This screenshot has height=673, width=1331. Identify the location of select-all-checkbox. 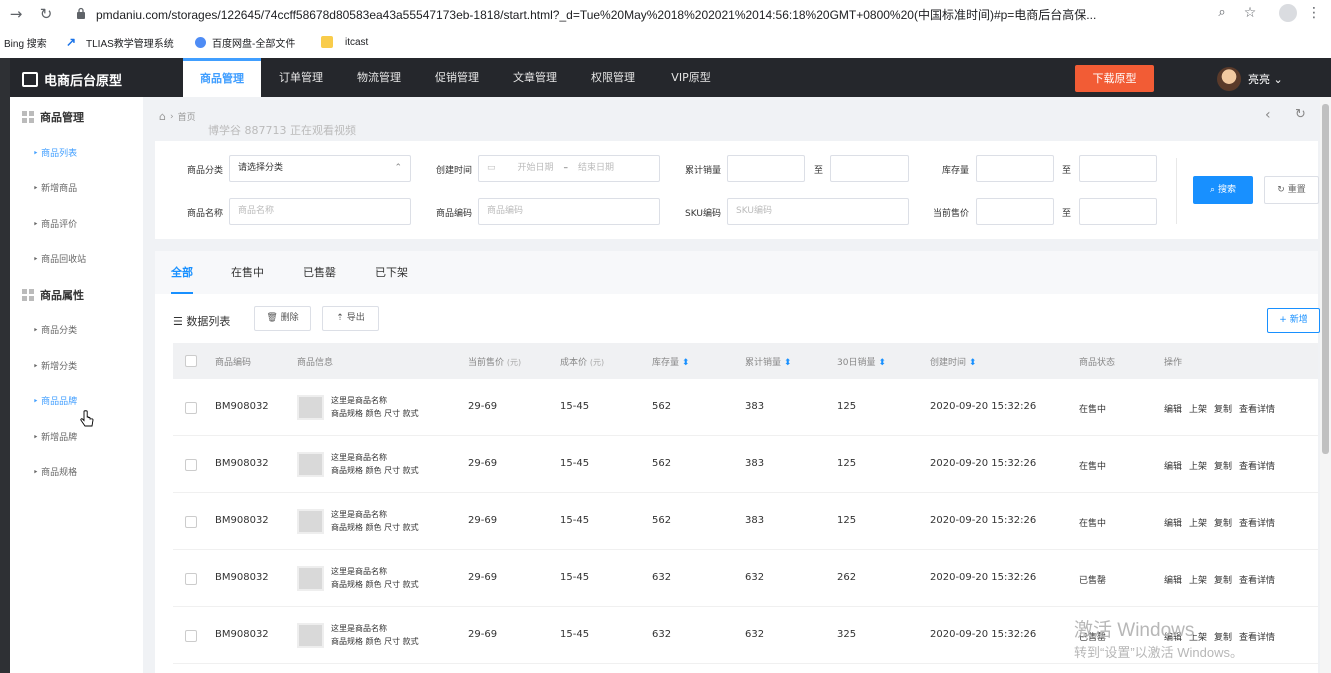
(191, 361).